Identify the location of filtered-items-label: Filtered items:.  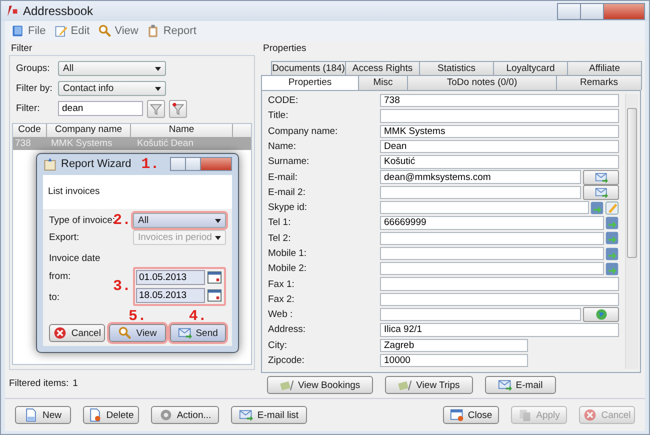
(39, 383).